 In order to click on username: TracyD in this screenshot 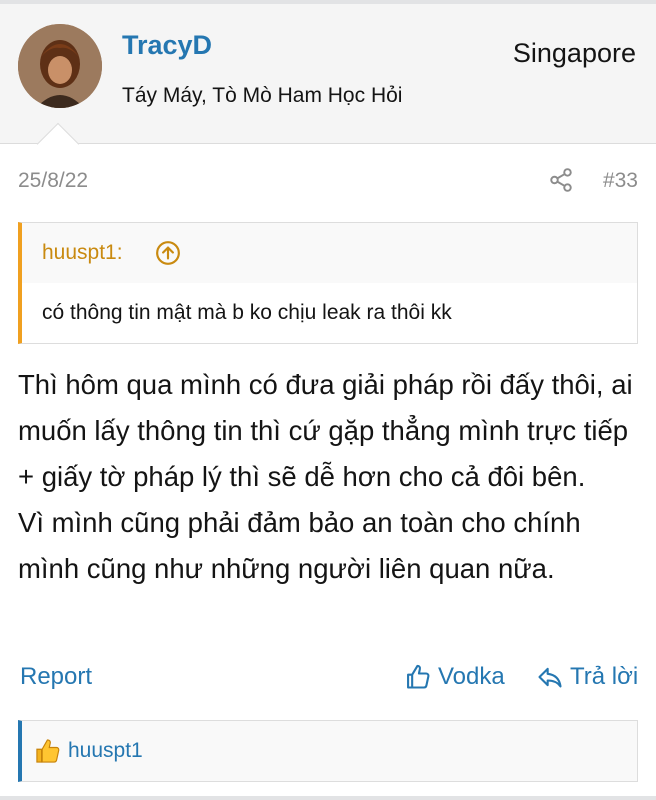, I will do `click(167, 45)`.